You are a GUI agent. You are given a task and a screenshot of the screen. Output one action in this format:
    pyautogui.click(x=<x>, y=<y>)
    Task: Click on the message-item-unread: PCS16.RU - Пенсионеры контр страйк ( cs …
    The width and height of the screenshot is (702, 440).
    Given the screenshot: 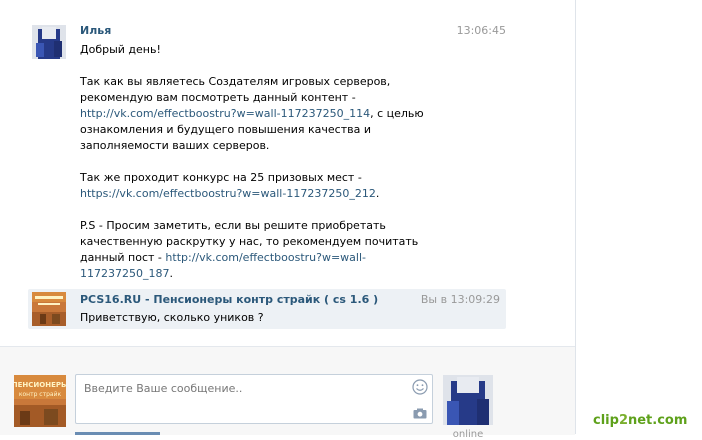 What is the action you would take?
    pyautogui.click(x=267, y=309)
    